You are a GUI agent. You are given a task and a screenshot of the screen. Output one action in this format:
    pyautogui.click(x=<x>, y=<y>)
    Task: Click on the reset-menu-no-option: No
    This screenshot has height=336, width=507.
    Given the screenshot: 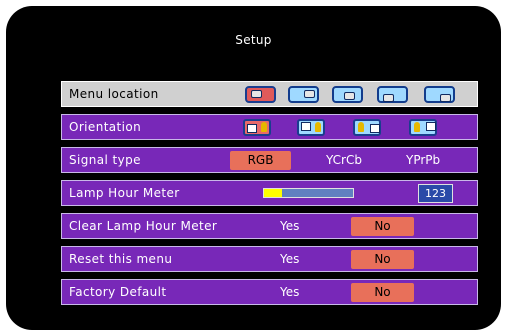 What is the action you would take?
    pyautogui.click(x=382, y=259)
    